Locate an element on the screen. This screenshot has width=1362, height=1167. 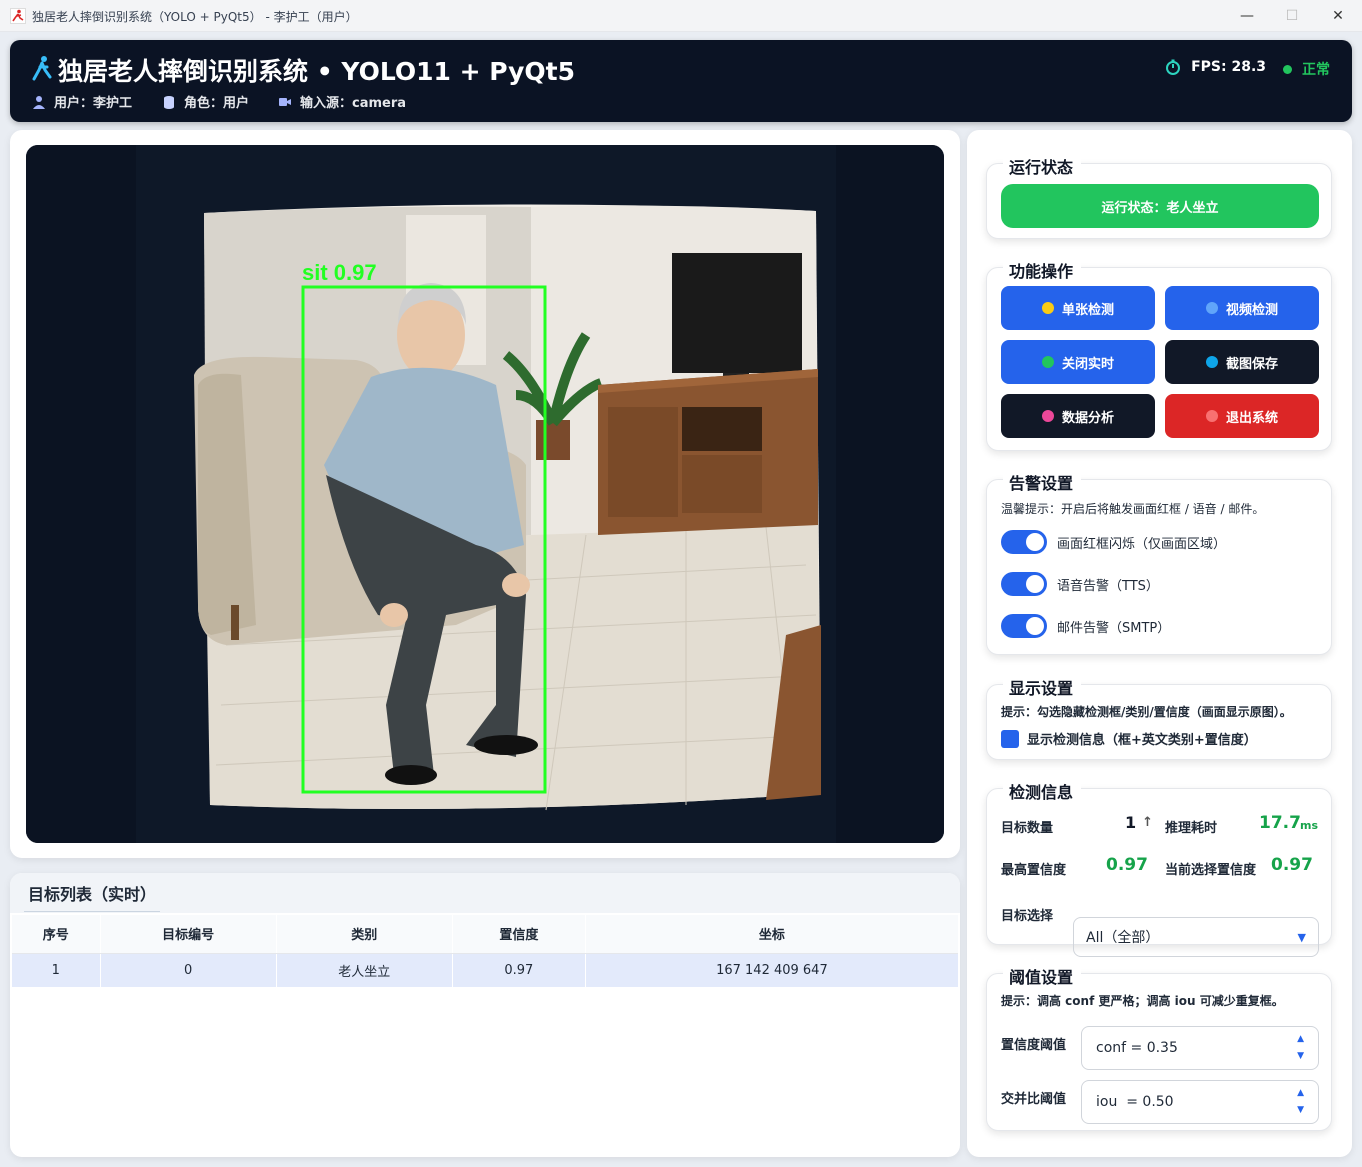
iou-threshold-value: iou = 0.50 is located at coordinates (1135, 1102).